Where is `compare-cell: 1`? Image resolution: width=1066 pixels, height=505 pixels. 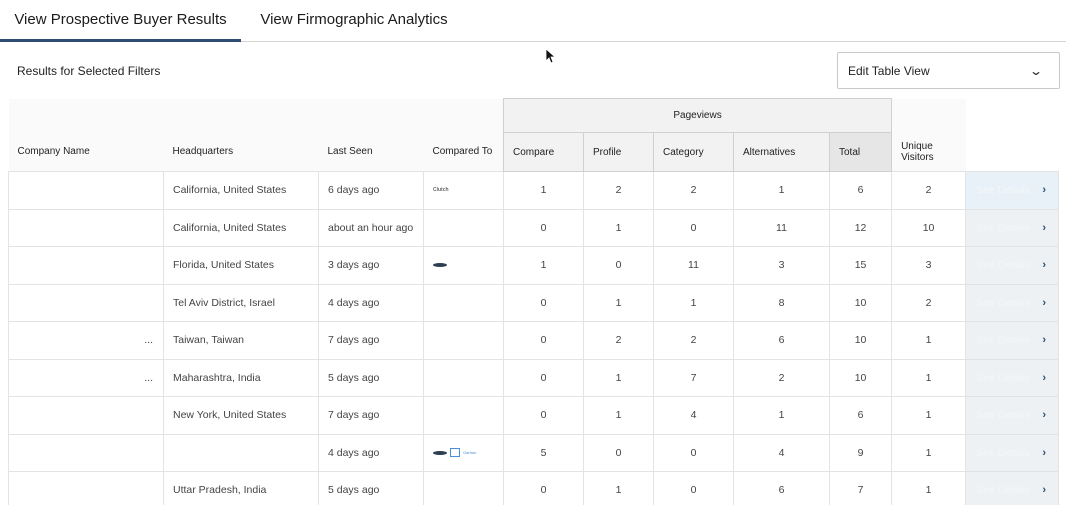 compare-cell: 1 is located at coordinates (543, 265).